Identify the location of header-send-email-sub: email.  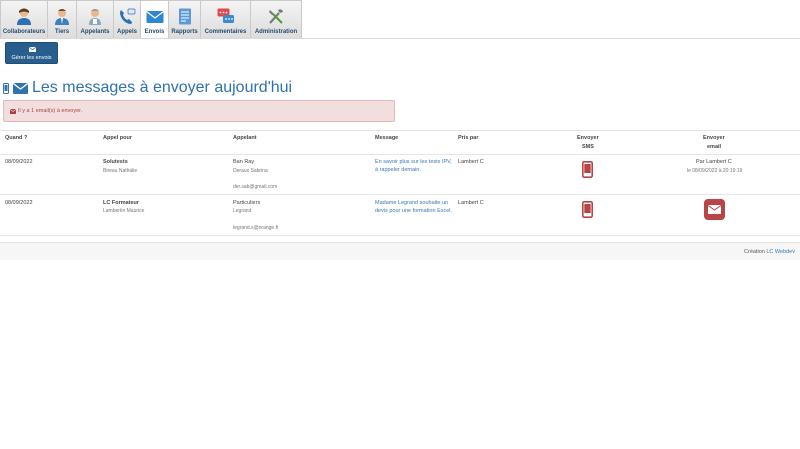
(714, 147).